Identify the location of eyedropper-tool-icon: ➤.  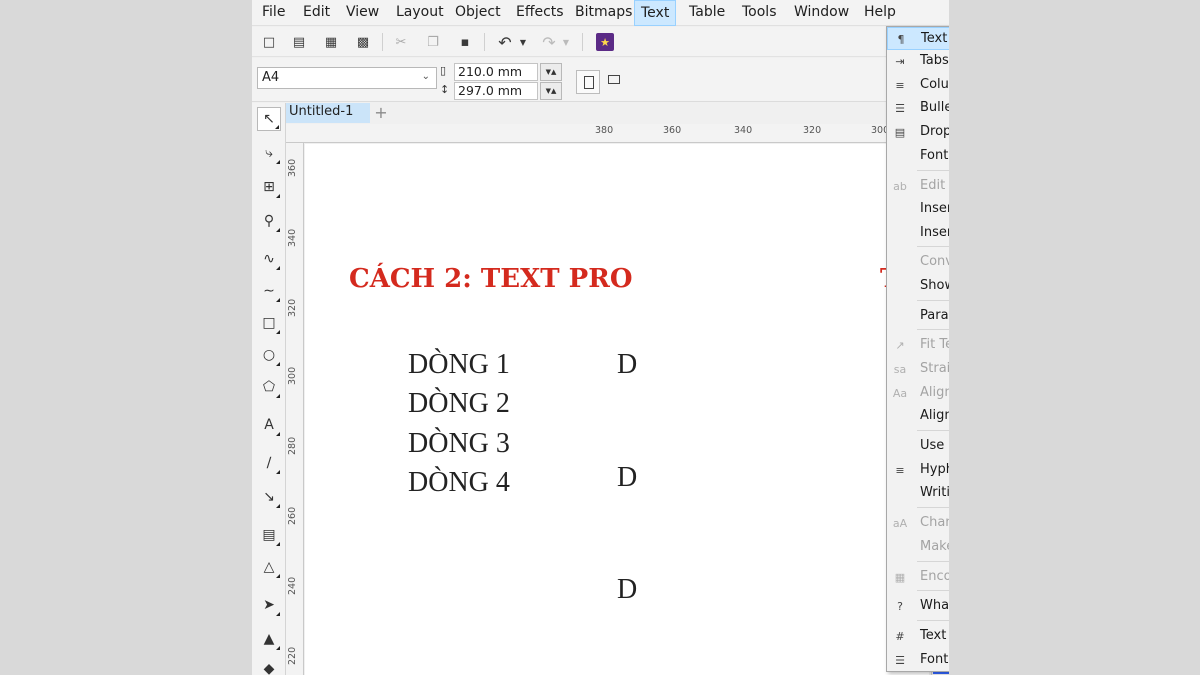
(269, 605).